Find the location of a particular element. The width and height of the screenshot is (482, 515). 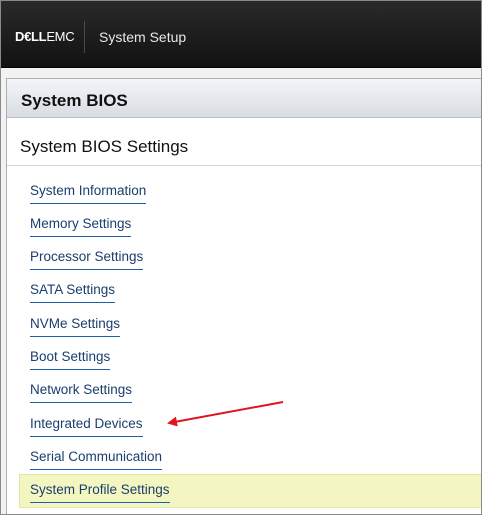

menu-item-label: Processor Settings is located at coordinates (87, 259).